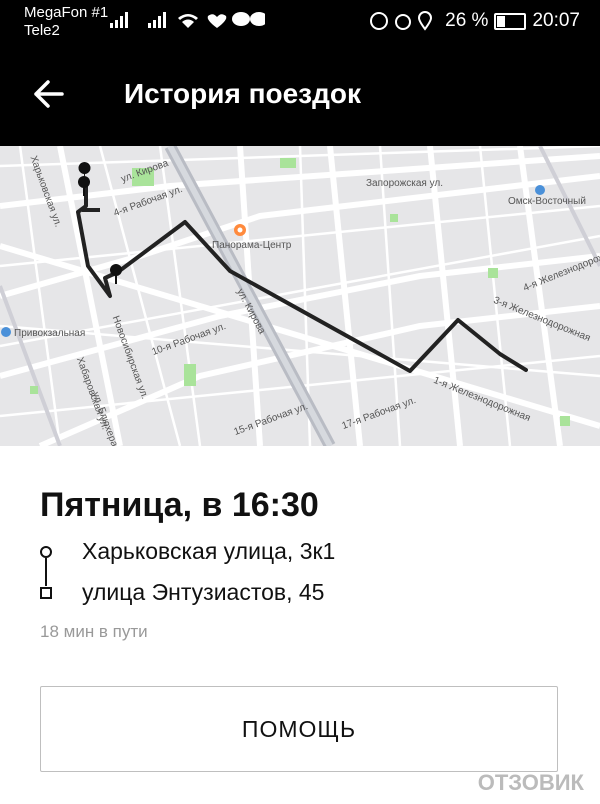 Image resolution: width=600 pixels, height=804 pixels. What do you see at coordinates (530, 782) in the screenshot?
I see `watermark-logo: ОТЗОВИК` at bounding box center [530, 782].